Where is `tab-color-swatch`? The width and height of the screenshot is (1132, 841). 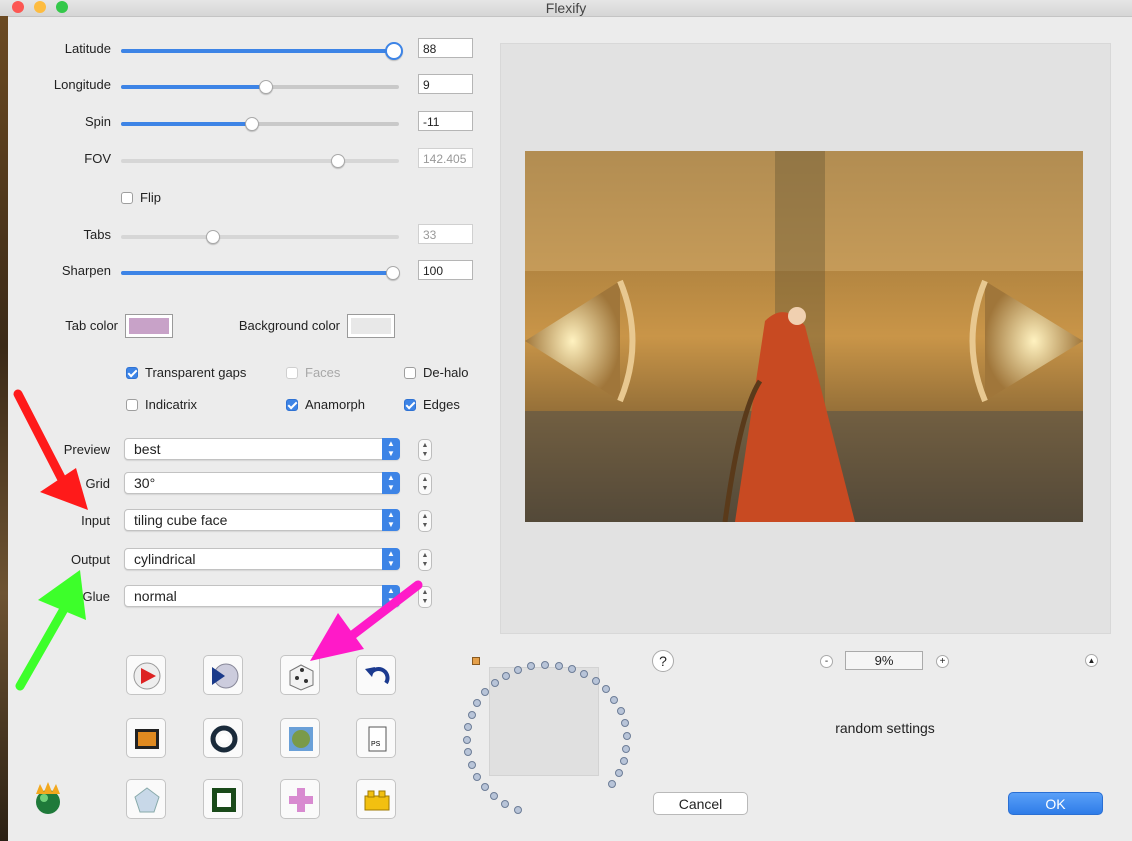 tab-color-swatch is located at coordinates (149, 326).